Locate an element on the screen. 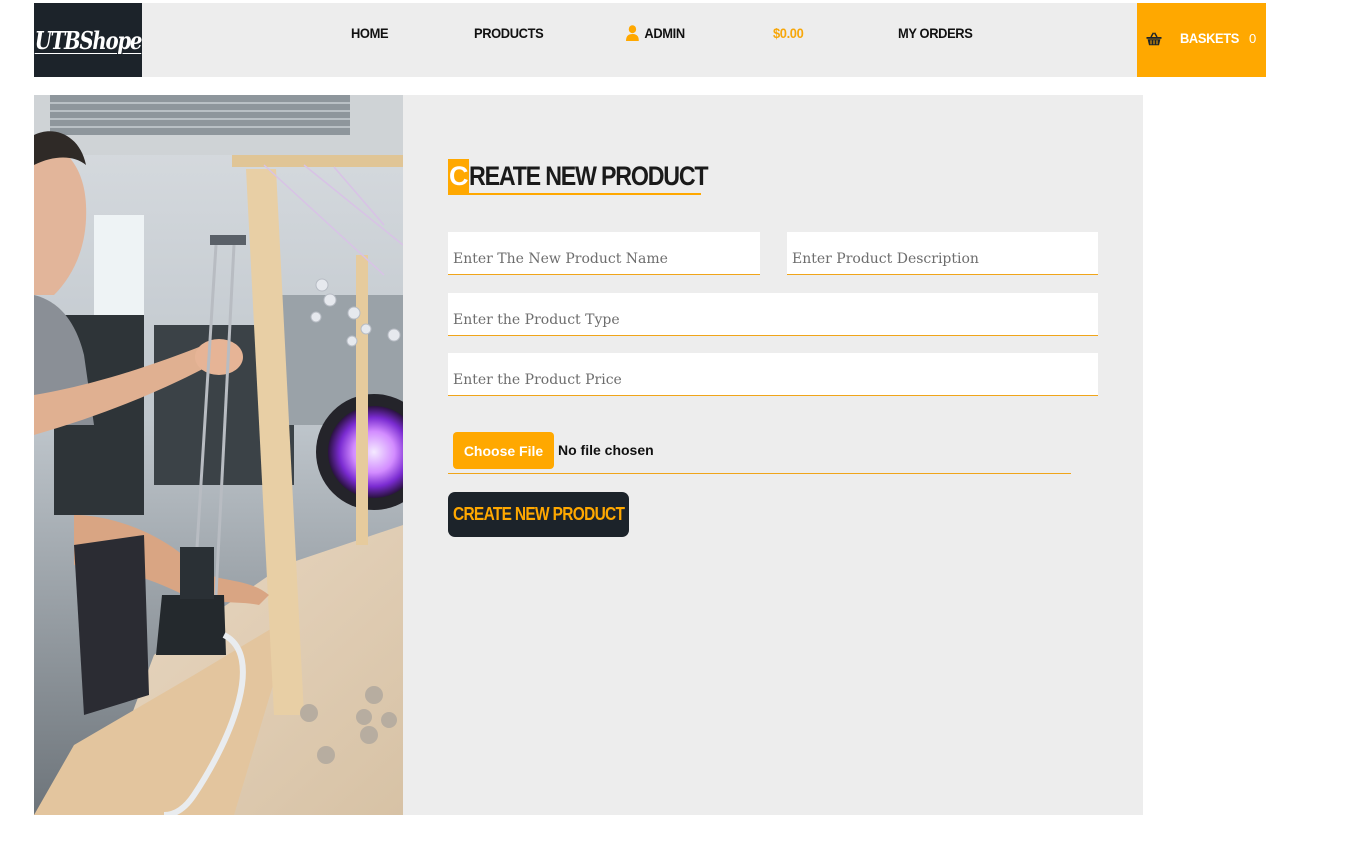 The width and height of the screenshot is (1352, 846). nav-products: PRODUCTS is located at coordinates (509, 33).